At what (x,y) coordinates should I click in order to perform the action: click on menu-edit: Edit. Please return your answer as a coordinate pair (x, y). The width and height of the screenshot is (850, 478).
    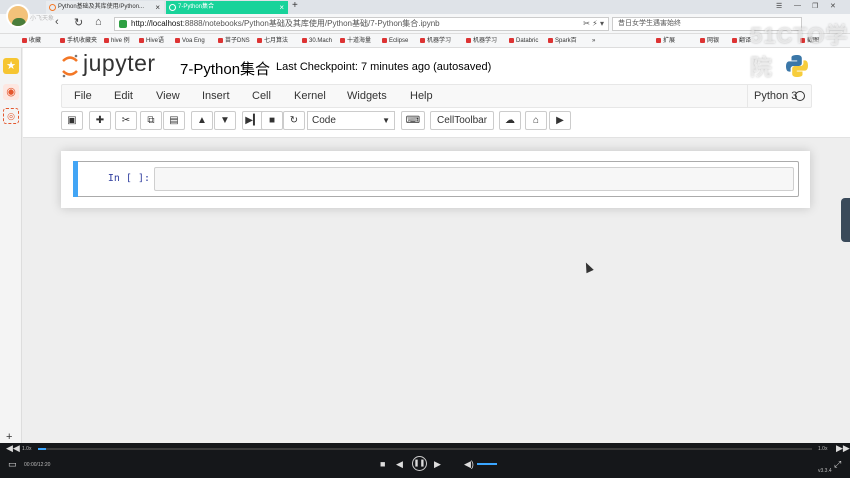
    Looking at the image, I should click on (123, 96).